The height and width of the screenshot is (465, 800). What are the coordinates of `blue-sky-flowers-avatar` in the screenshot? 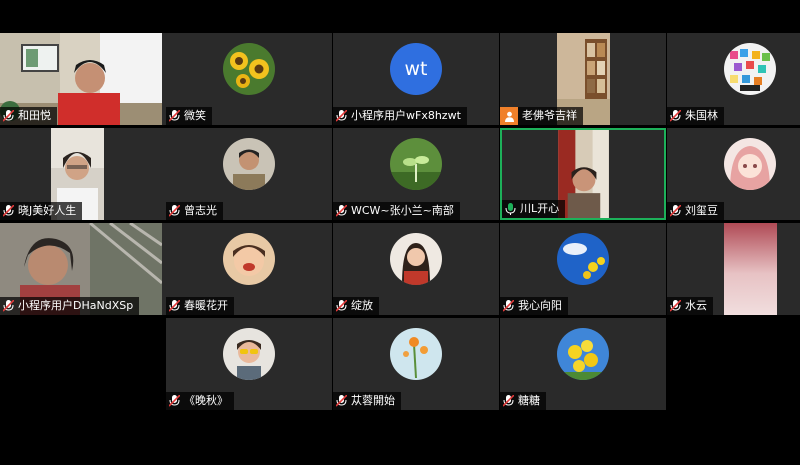 It's located at (583, 259).